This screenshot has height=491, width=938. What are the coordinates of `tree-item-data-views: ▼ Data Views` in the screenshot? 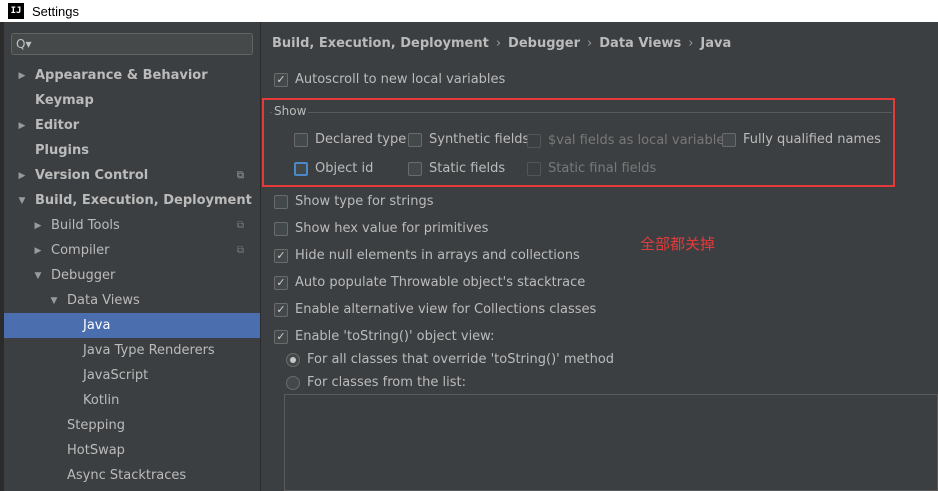 It's located at (132, 300).